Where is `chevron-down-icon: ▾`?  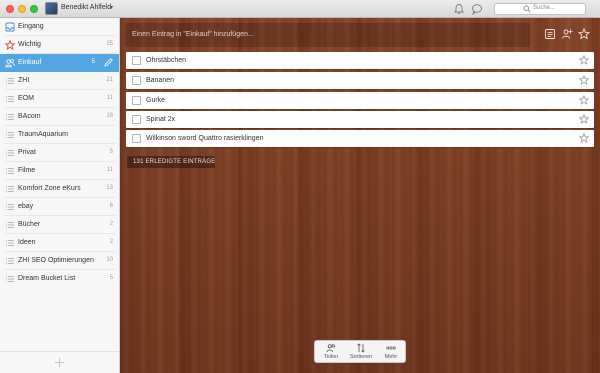 chevron-down-icon: ▾ is located at coordinates (111, 7).